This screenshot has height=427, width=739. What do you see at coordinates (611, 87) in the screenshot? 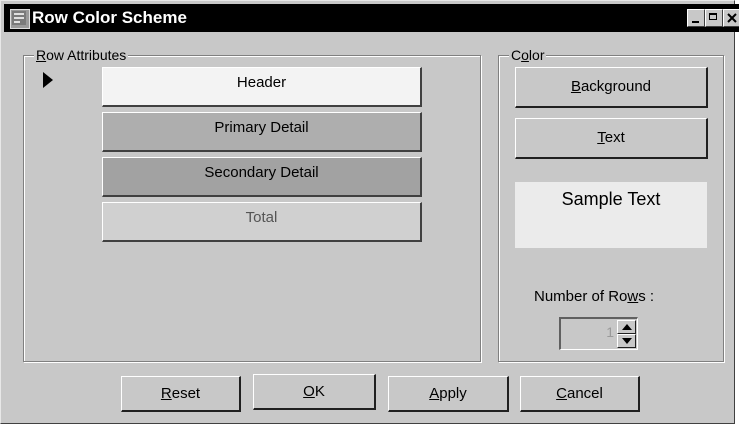
I see `background-button: Background` at bounding box center [611, 87].